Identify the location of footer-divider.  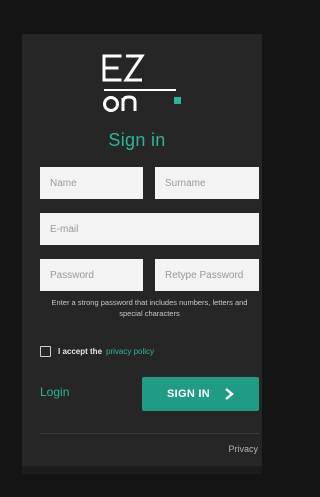
(149, 433).